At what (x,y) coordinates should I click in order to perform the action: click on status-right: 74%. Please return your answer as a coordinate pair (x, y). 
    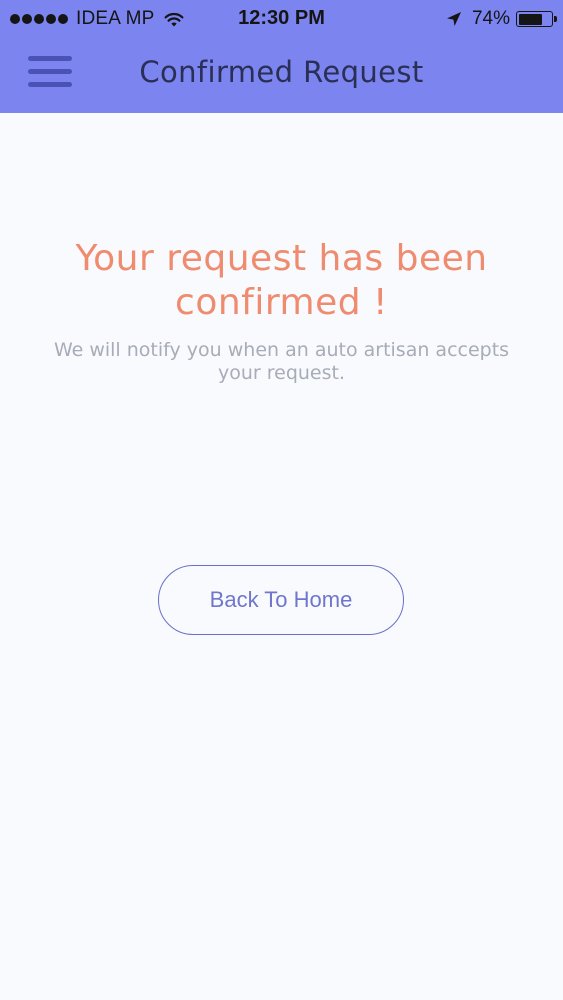
    Looking at the image, I should click on (501, 19).